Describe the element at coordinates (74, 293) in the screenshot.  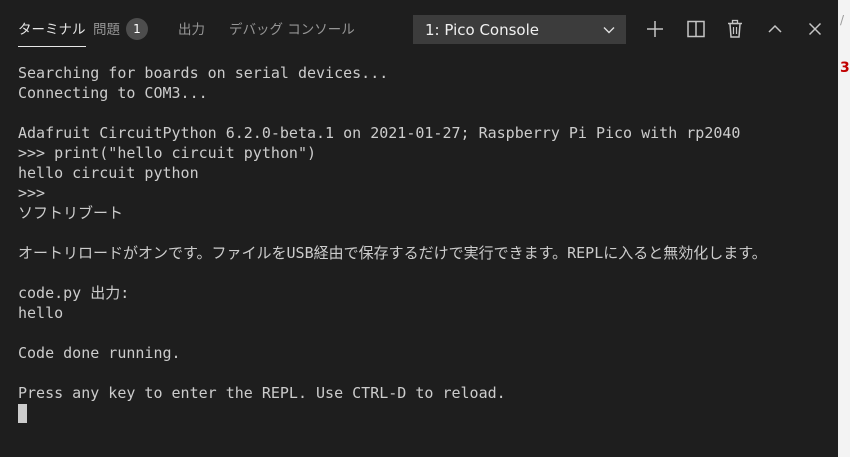
I see `terminal-line: code.py 出力:` at that location.